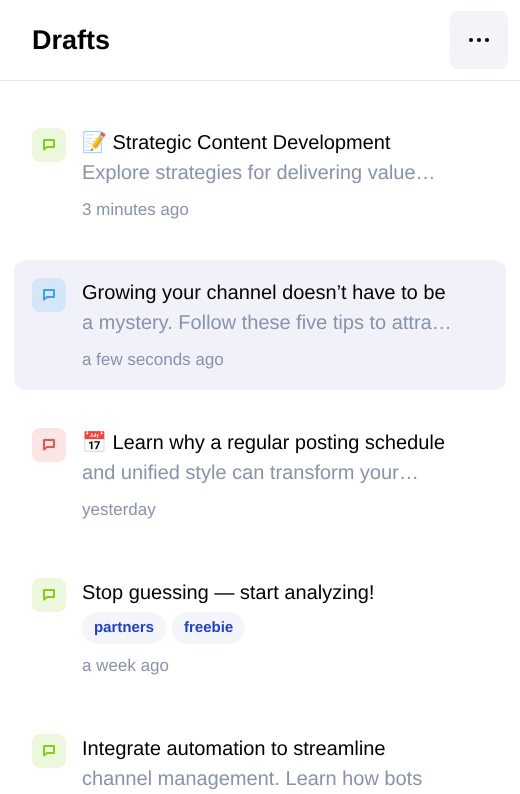 The image size is (520, 794). Describe the element at coordinates (252, 779) in the screenshot. I see `draft-preview: channel management. Learn how bots` at that location.